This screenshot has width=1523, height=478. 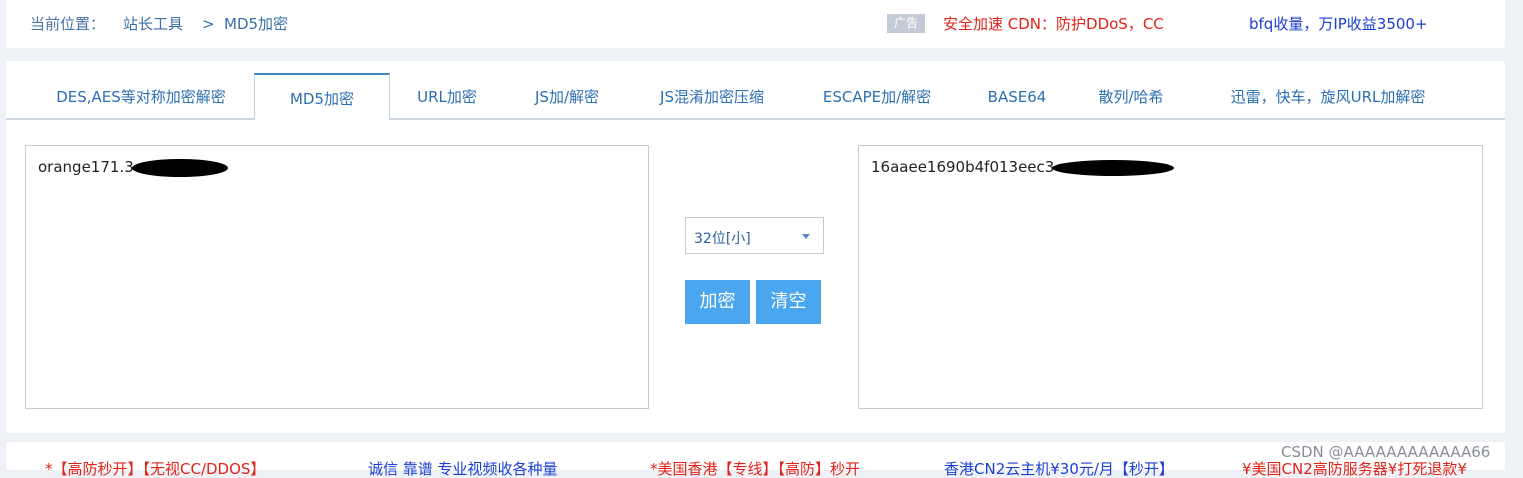 I want to click on tab-hash: 散列/哈希, so click(x=1131, y=95).